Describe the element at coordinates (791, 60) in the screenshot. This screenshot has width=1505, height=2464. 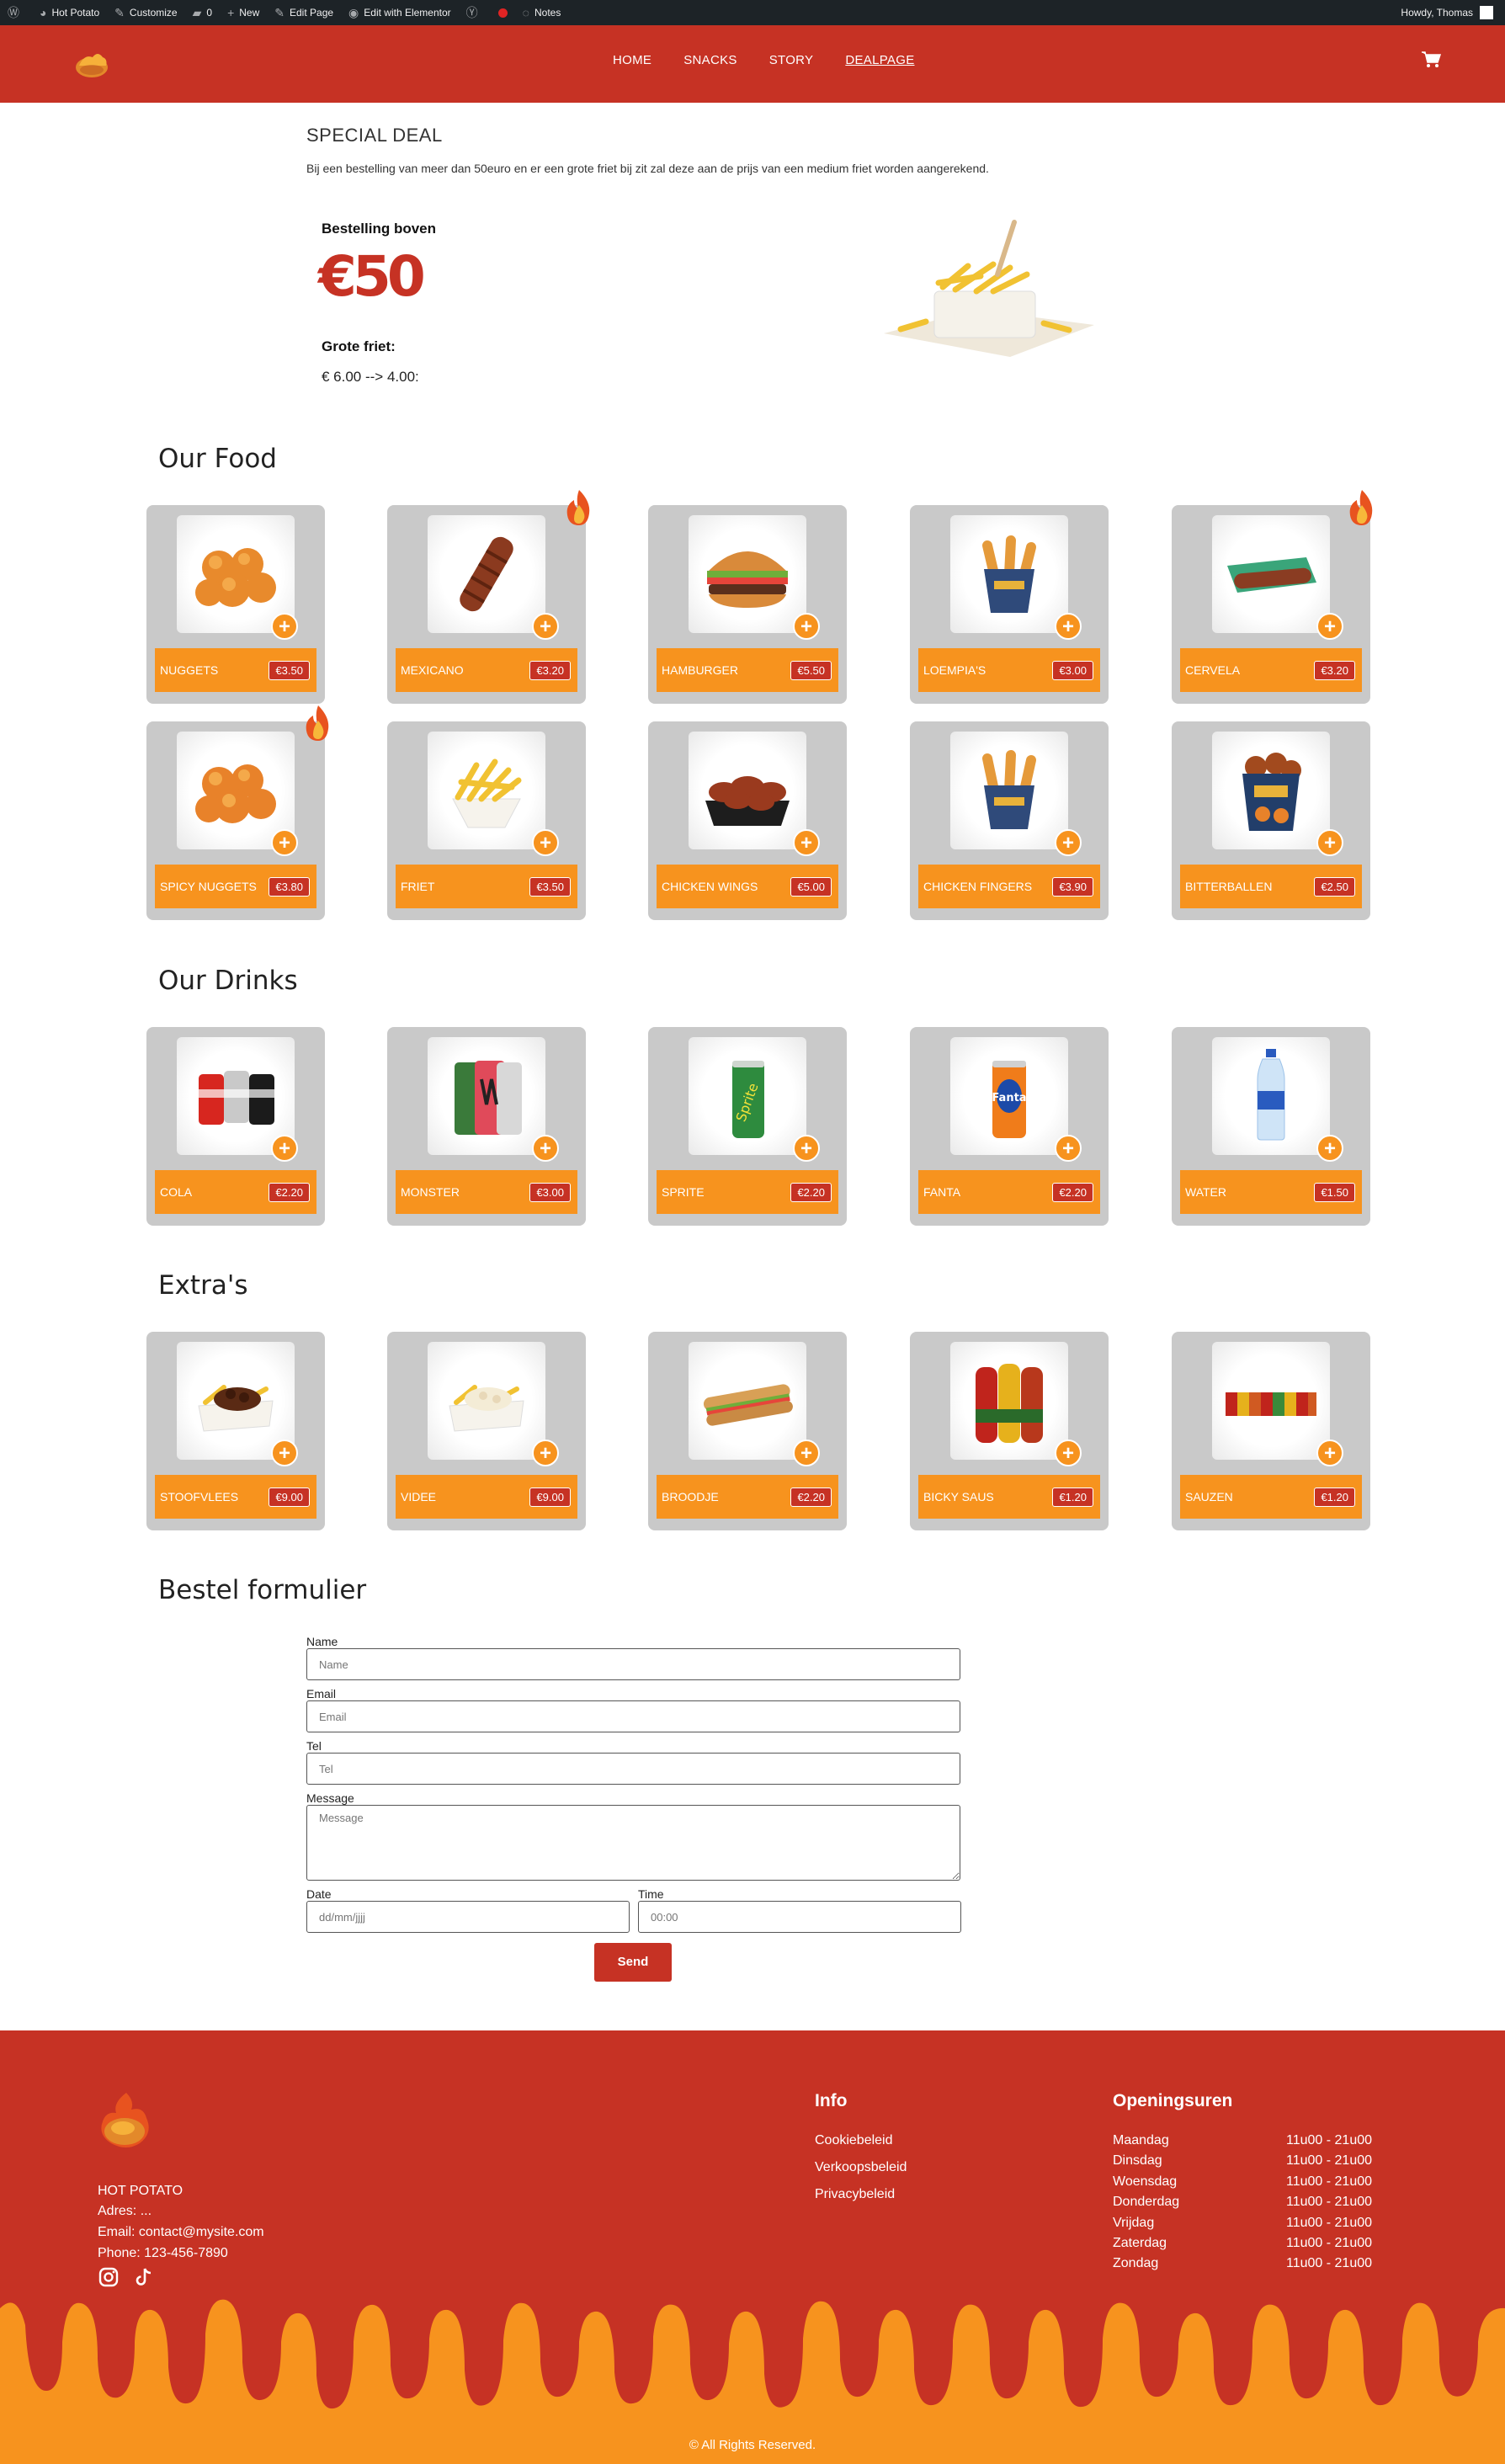
I see `nav-story: STORY` at that location.